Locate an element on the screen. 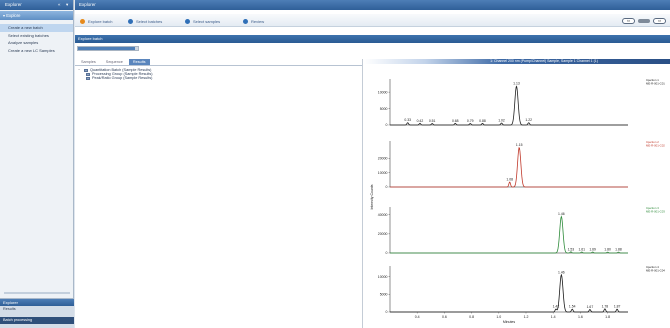 This screenshot has width=670, height=328. breadcrumb-step-3: Select samples is located at coordinates (202, 21).